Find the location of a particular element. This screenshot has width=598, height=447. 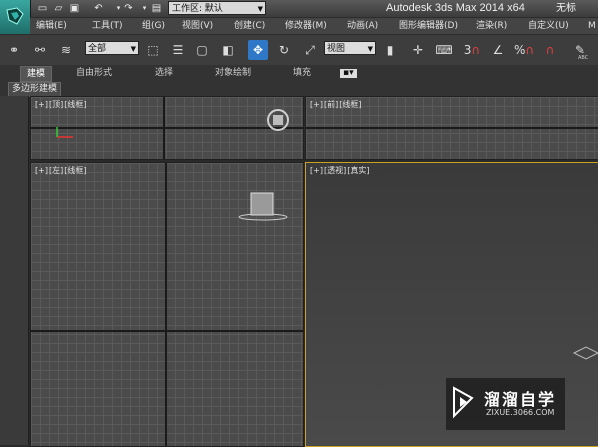

redo-icon: ↷ is located at coordinates (128, 8).